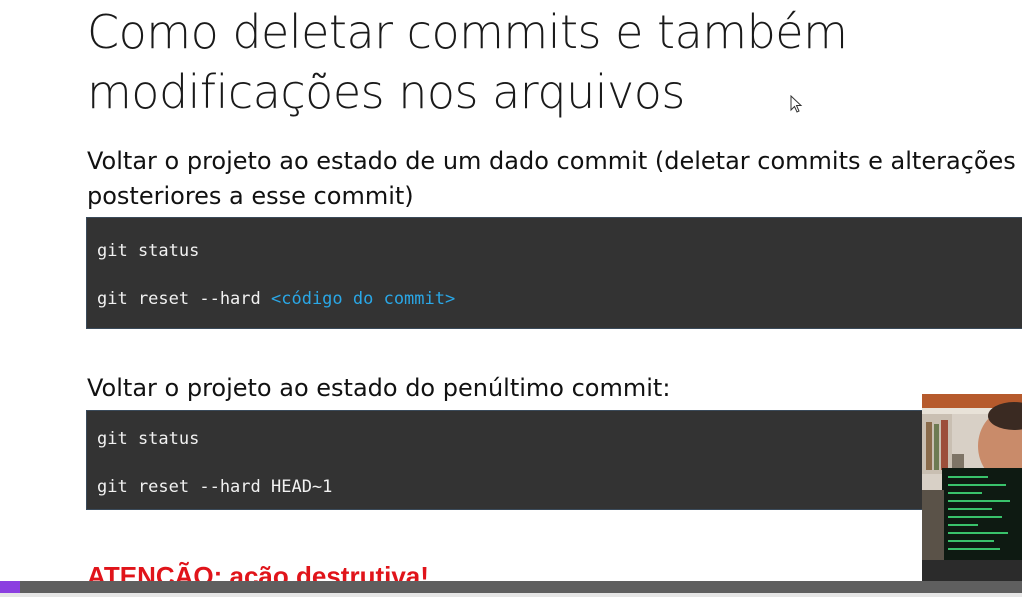  Describe the element at coordinates (506, 460) in the screenshot. I see `code-block-2: git status git reset --hard HEAD~1` at that location.